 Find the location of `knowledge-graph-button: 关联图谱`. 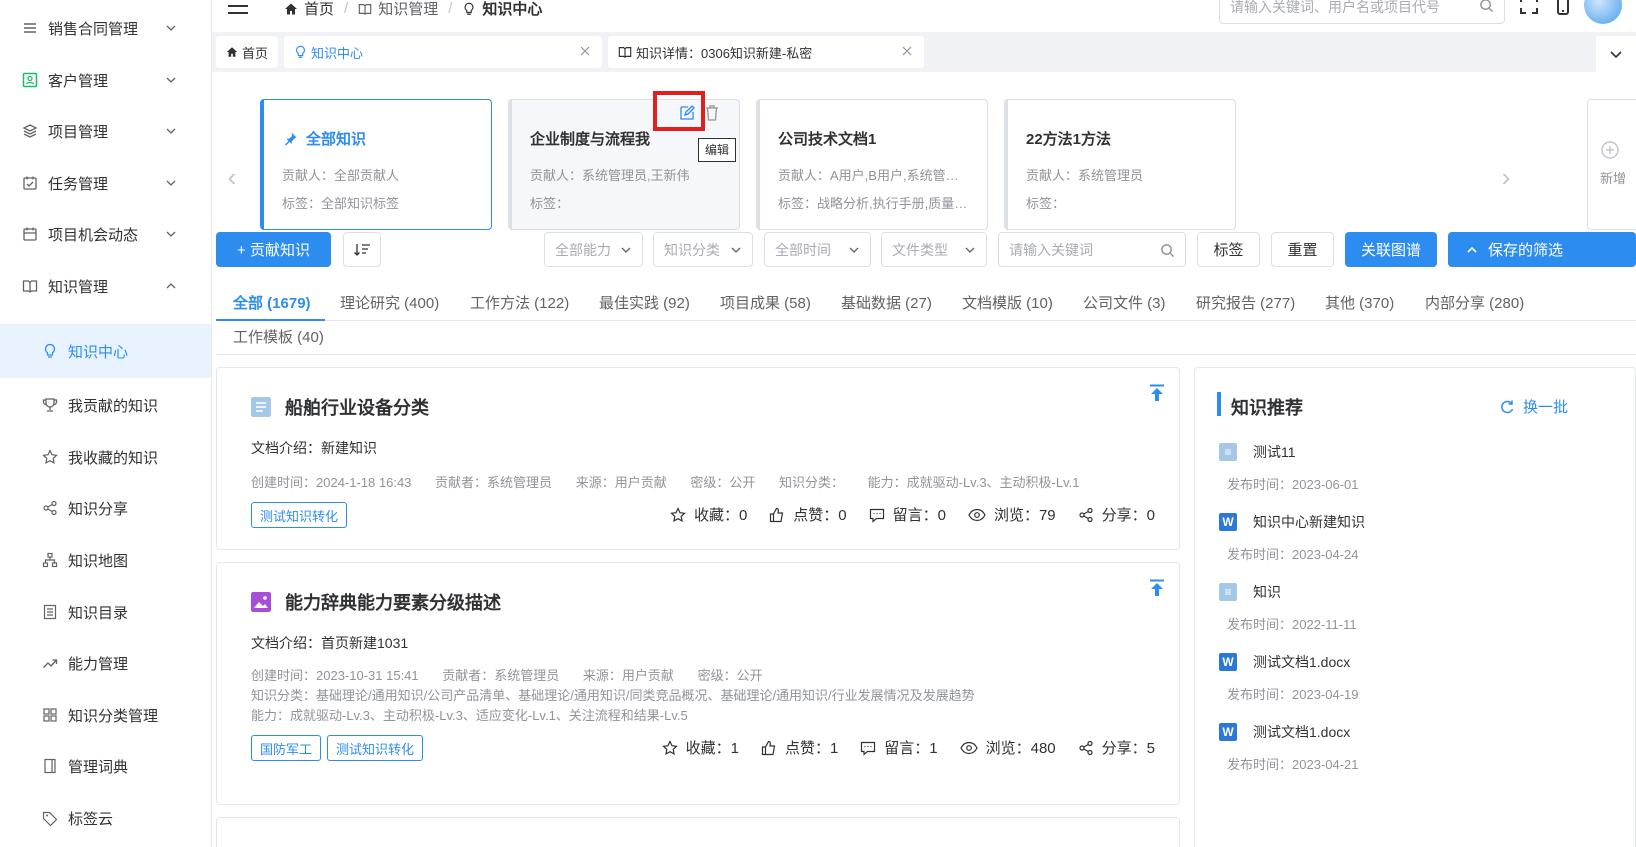

knowledge-graph-button: 关联图谱 is located at coordinates (1391, 249).